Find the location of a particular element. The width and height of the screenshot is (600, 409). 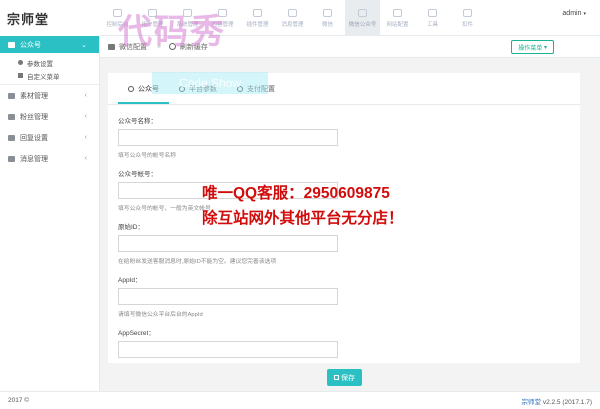

sidebar-subitem-params: 参数设置 is located at coordinates (49, 62).